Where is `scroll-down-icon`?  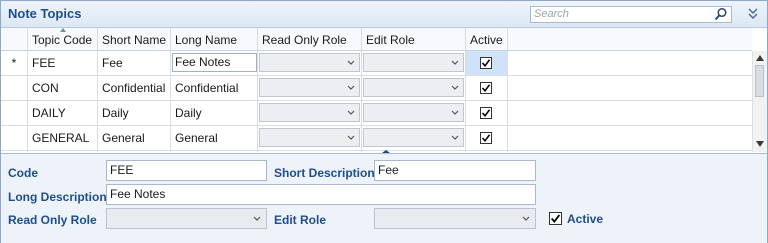 scroll-down-icon is located at coordinates (760, 144).